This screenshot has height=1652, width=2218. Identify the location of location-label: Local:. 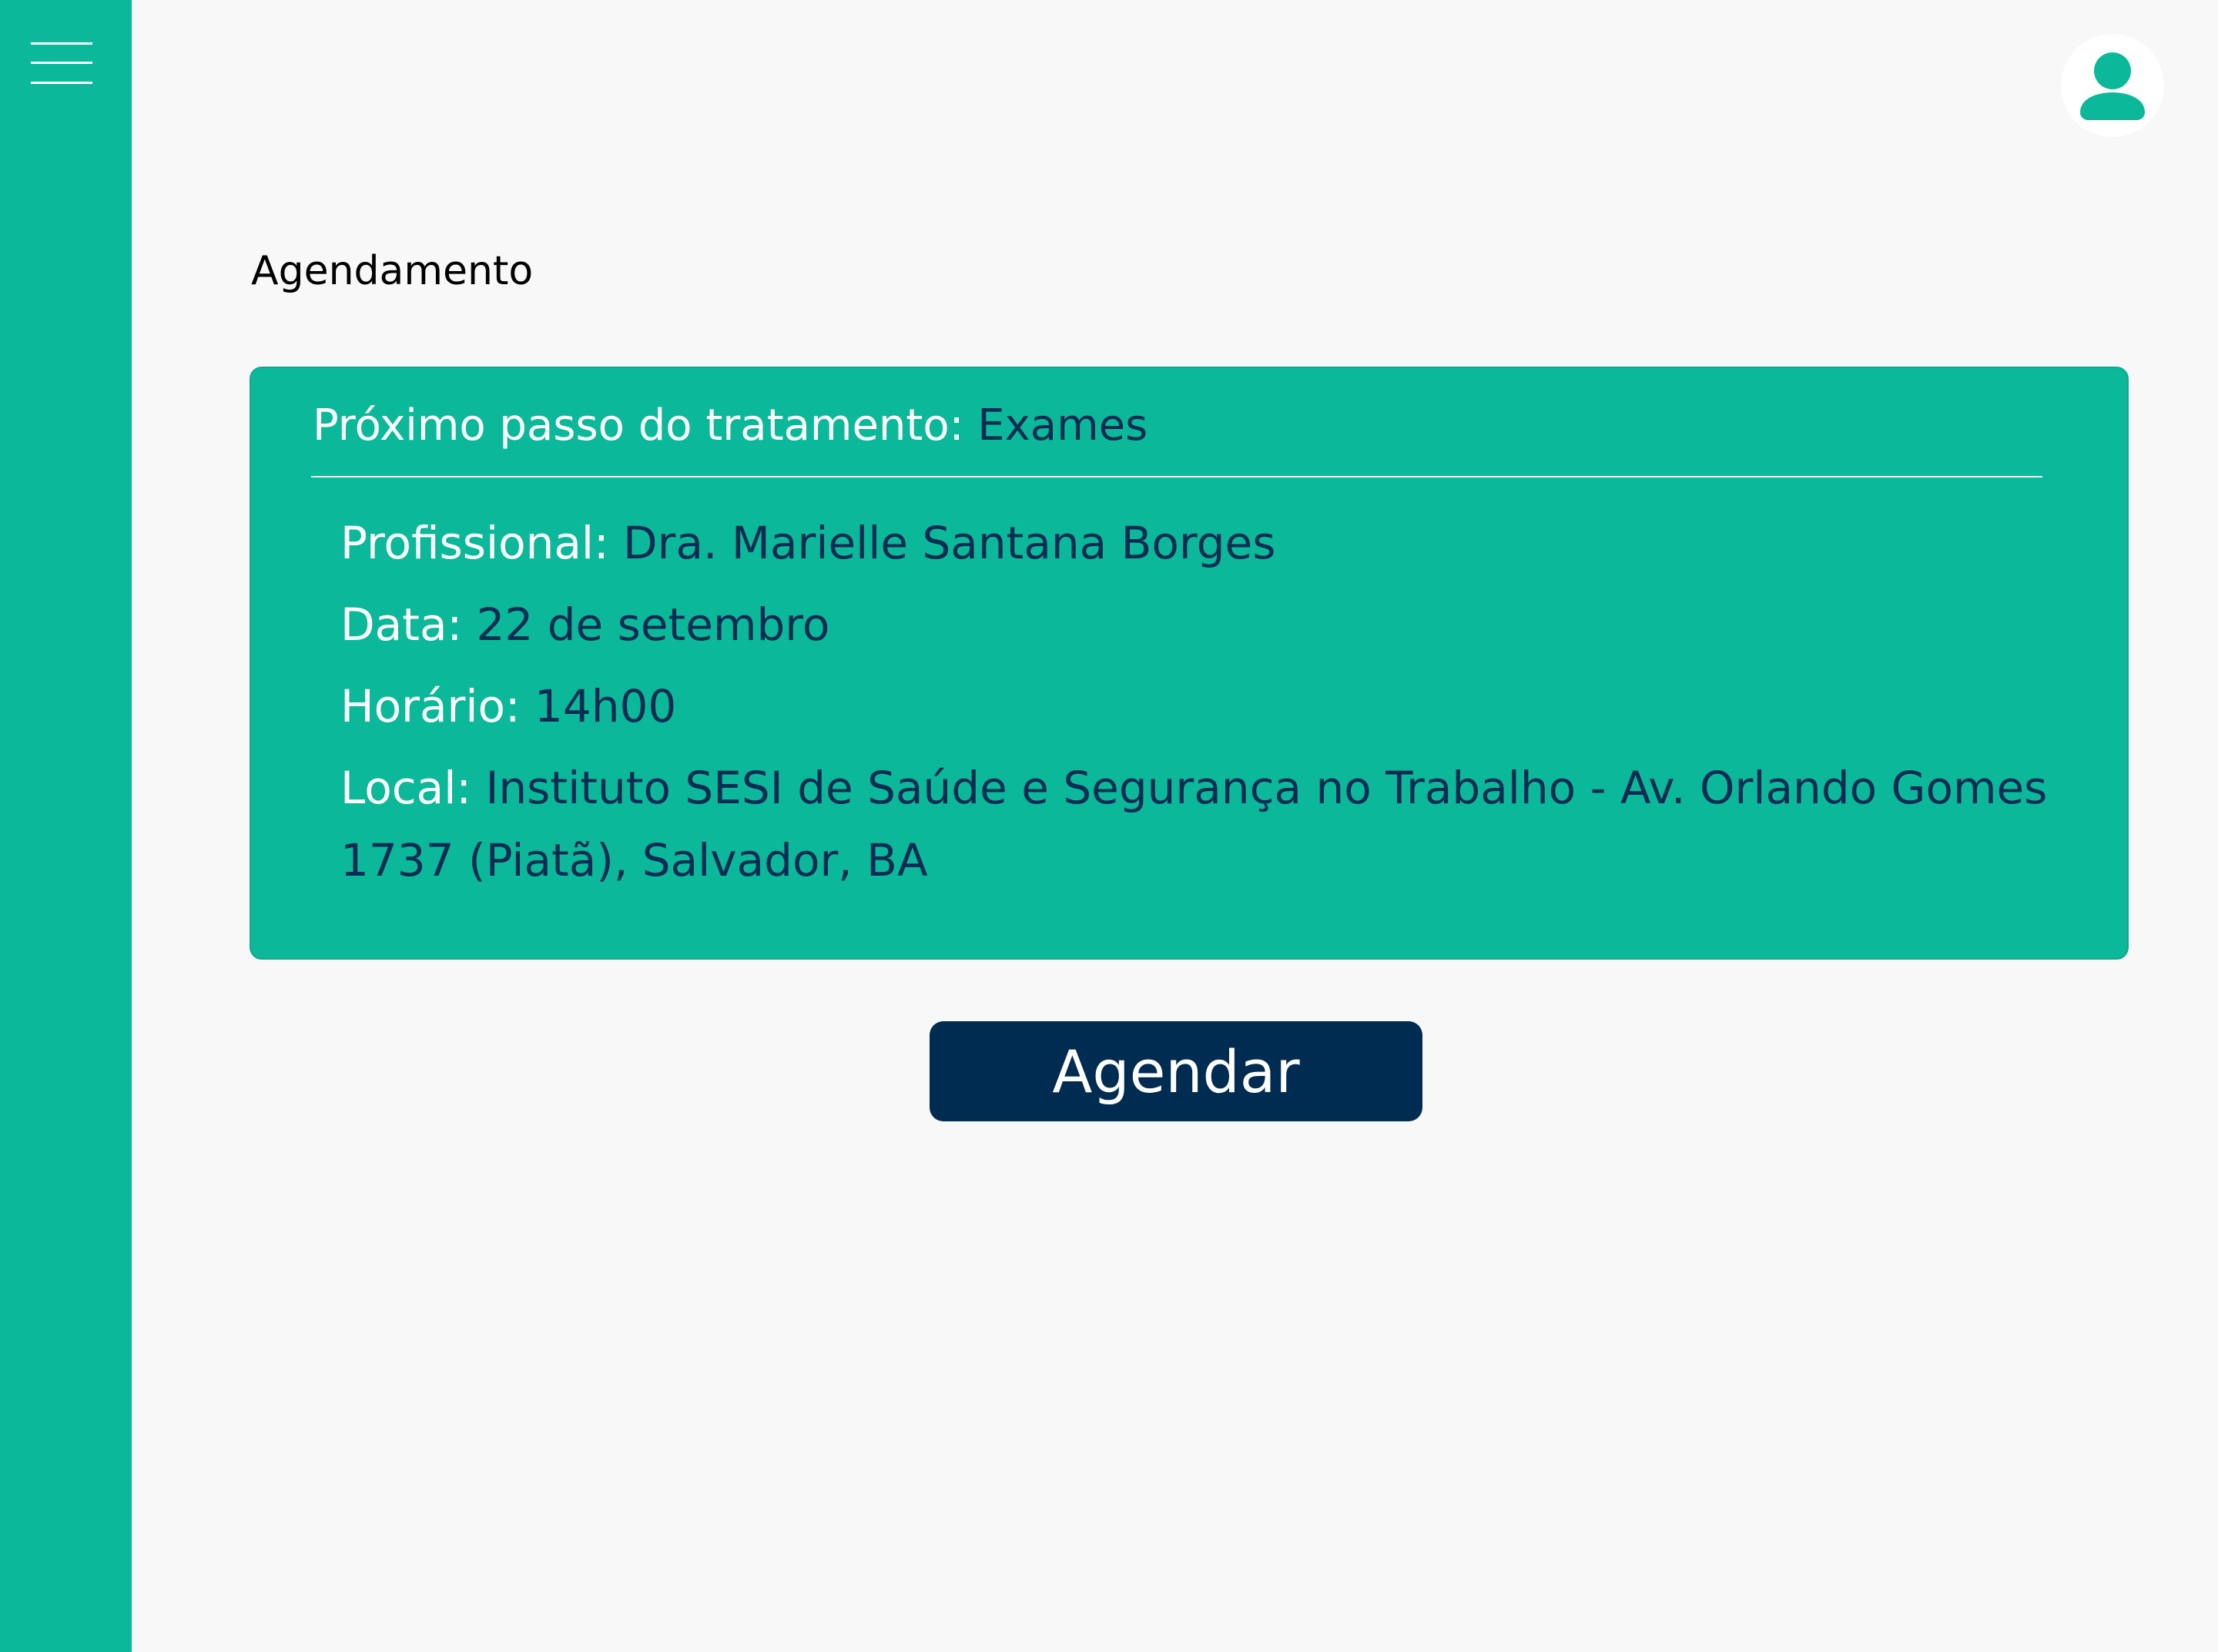
(406, 788).